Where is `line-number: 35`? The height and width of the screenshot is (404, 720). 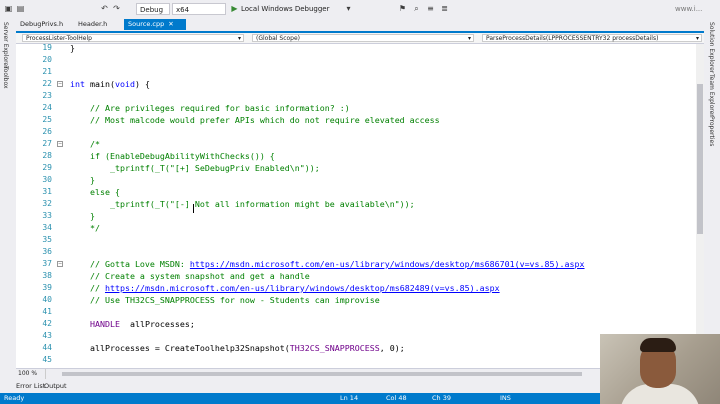 line-number: 35 is located at coordinates (47, 239).